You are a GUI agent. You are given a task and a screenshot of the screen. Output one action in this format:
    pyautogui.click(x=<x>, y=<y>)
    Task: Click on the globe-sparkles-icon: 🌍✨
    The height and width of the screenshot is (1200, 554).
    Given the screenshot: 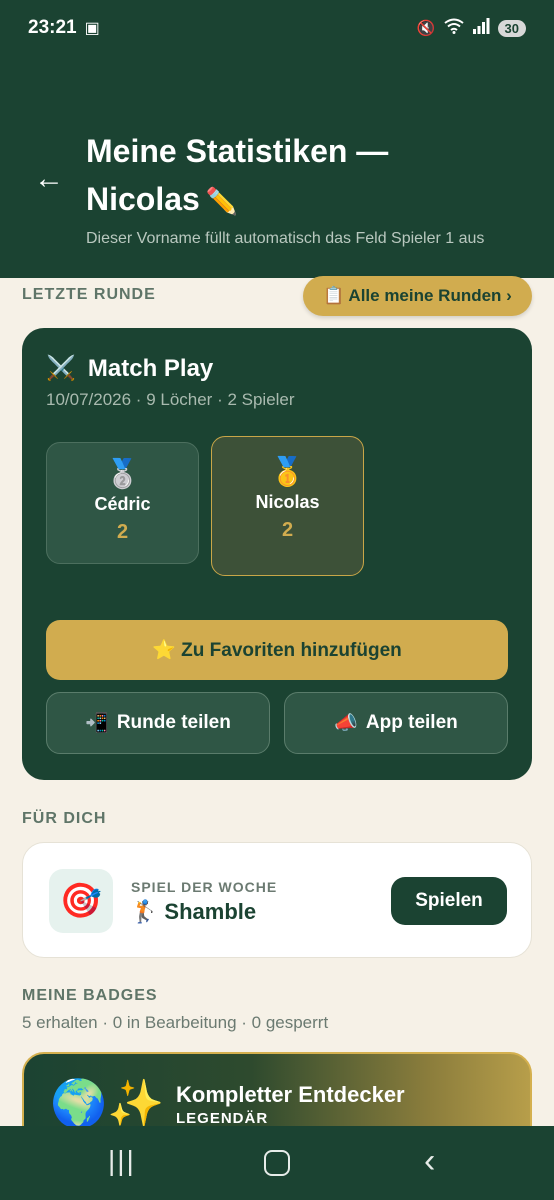 What is the action you would take?
    pyautogui.click(x=107, y=1103)
    